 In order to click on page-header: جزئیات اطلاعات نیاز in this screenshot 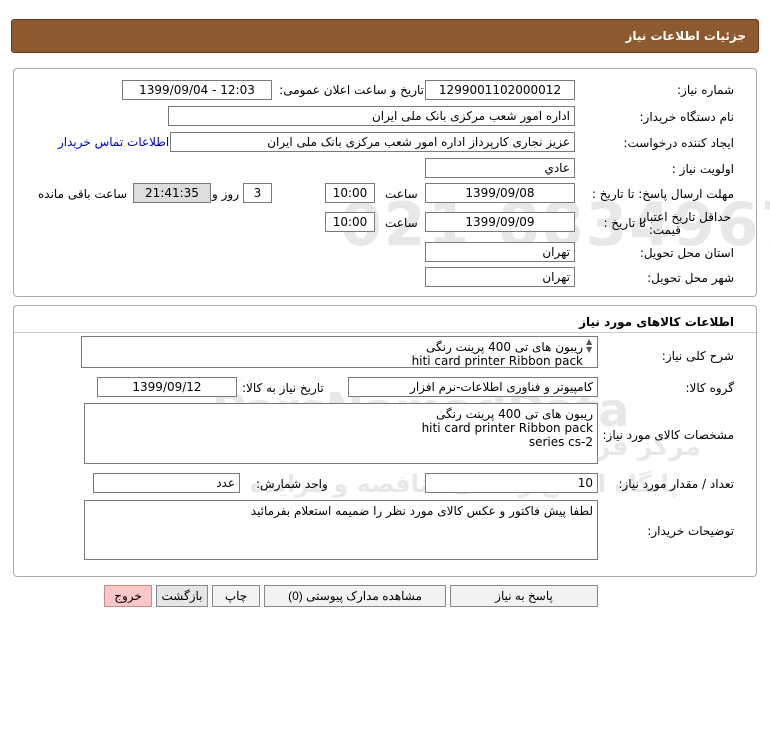, I will do `click(385, 36)`.